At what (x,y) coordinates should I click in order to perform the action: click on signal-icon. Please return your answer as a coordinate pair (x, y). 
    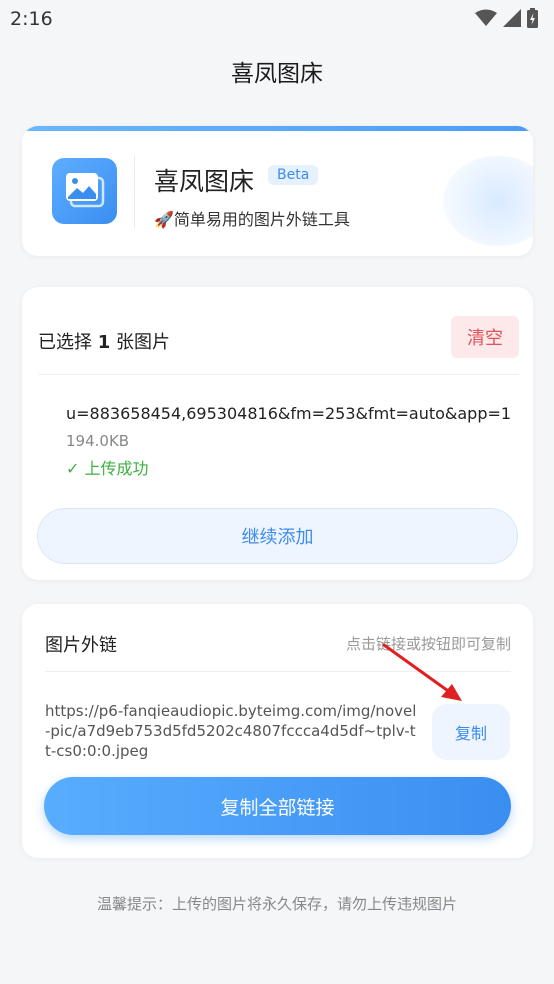
    Looking at the image, I should click on (512, 18).